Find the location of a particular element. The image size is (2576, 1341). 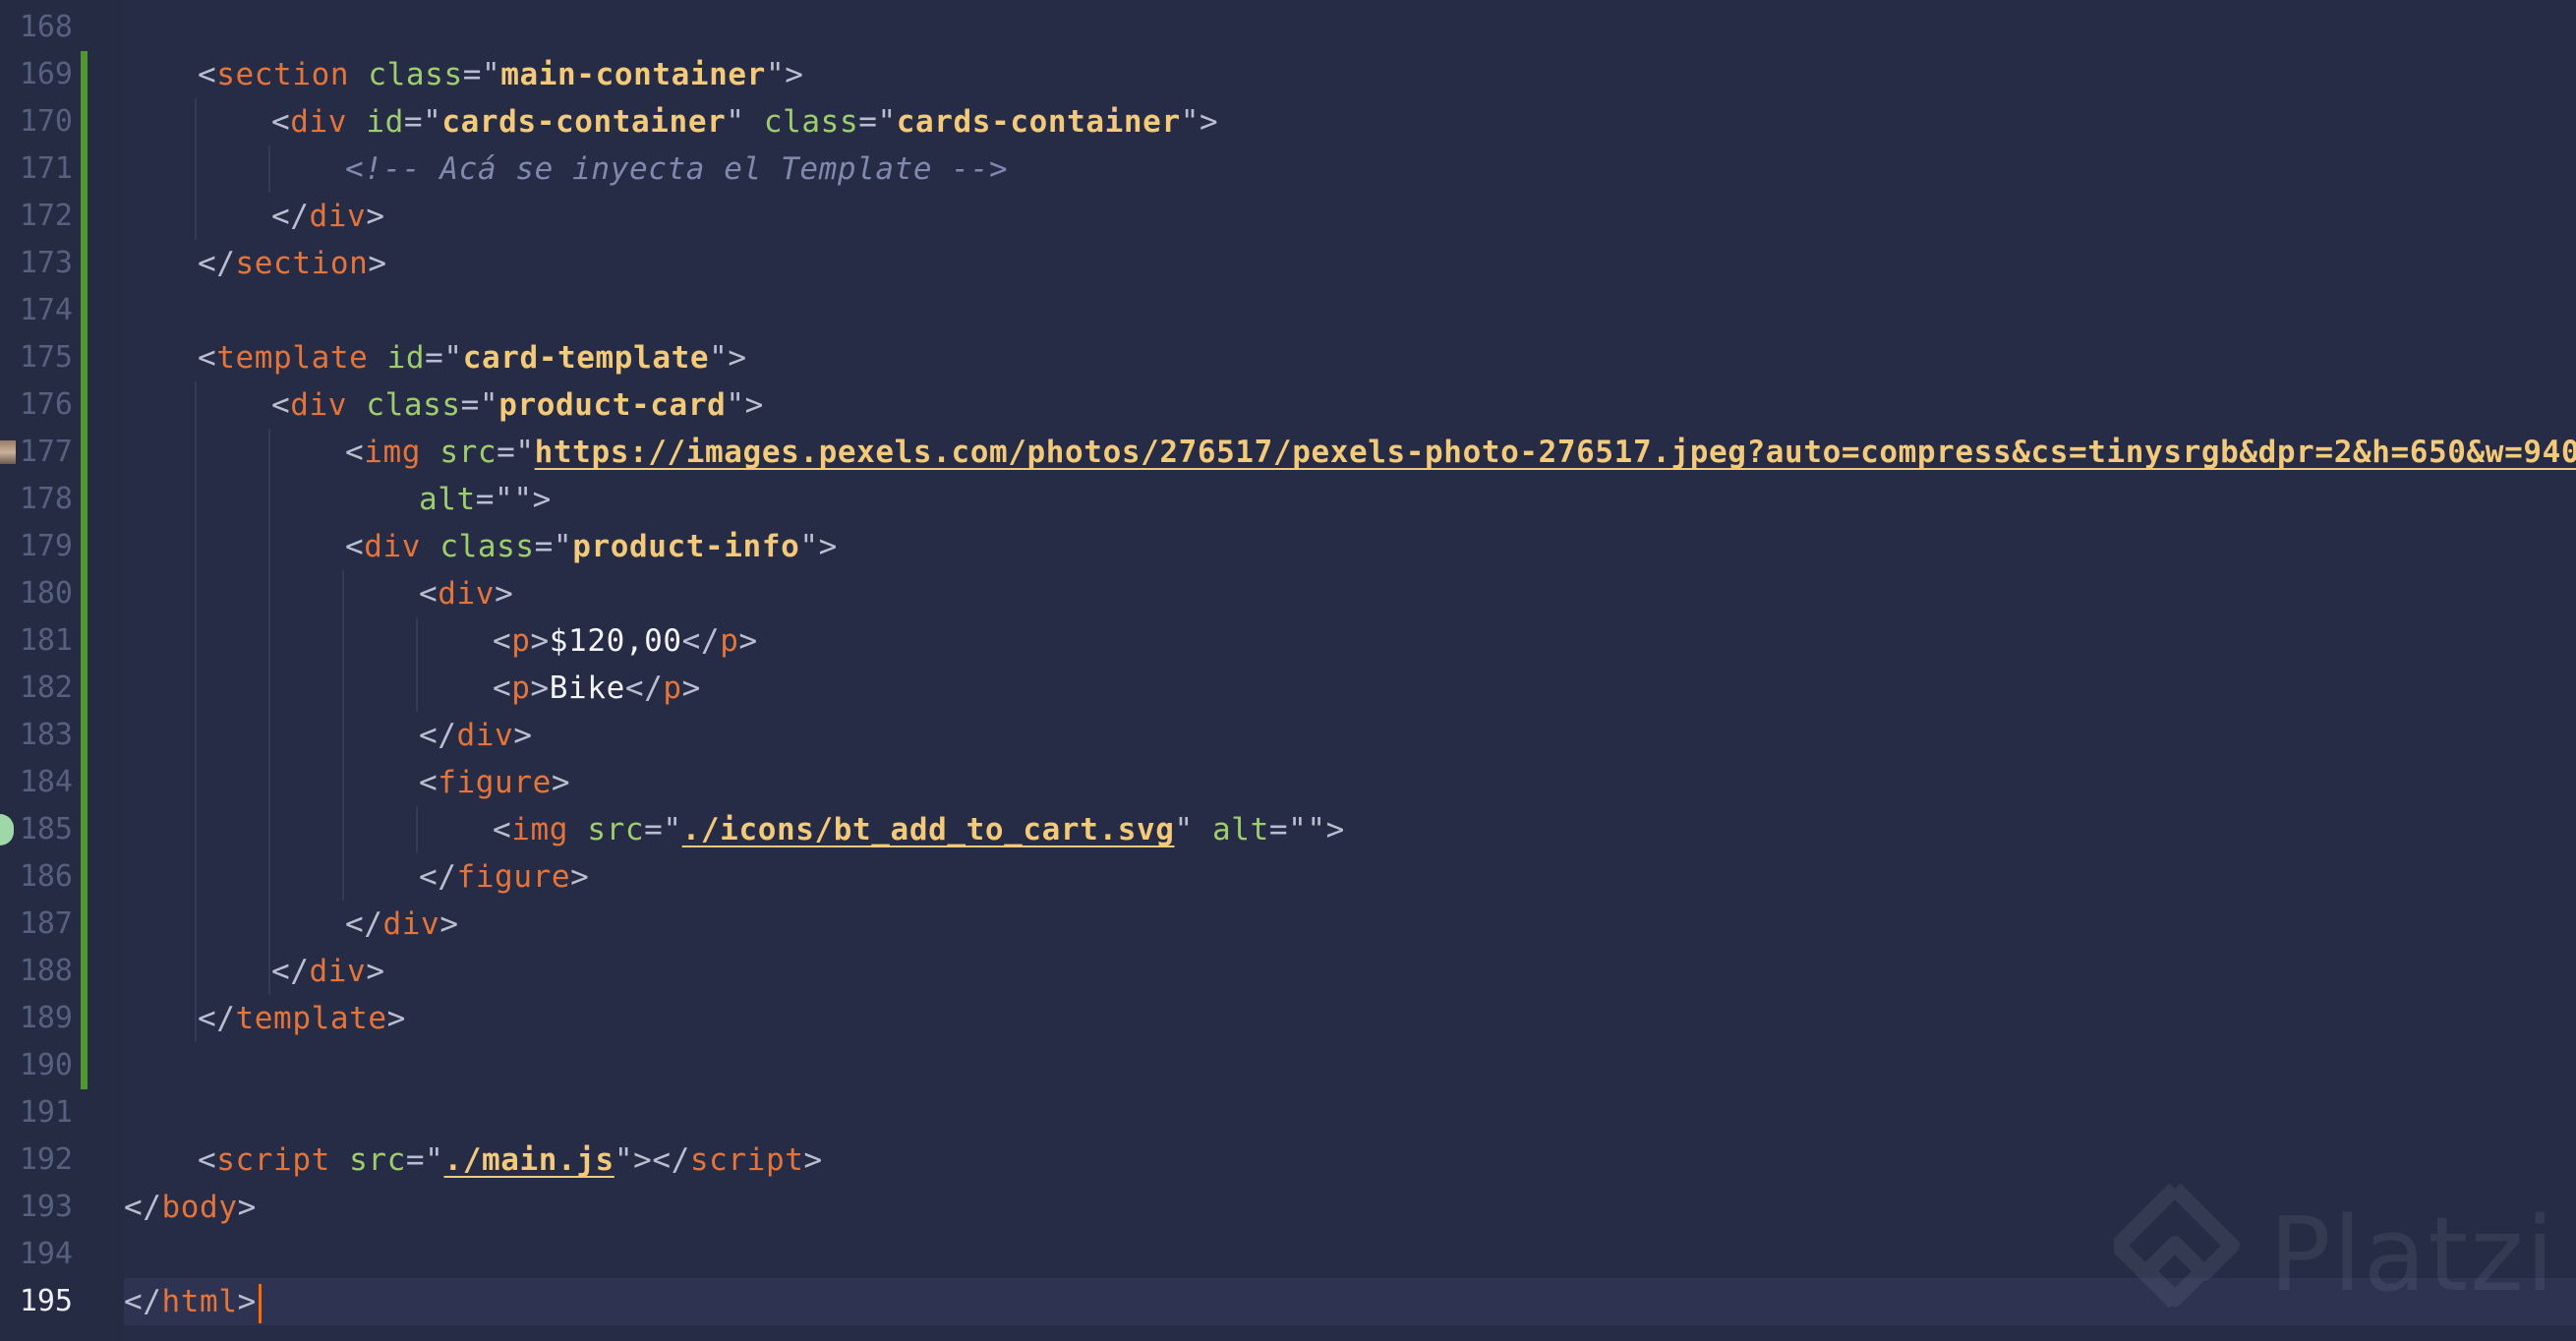

code-token: body is located at coordinates (199, 1207).